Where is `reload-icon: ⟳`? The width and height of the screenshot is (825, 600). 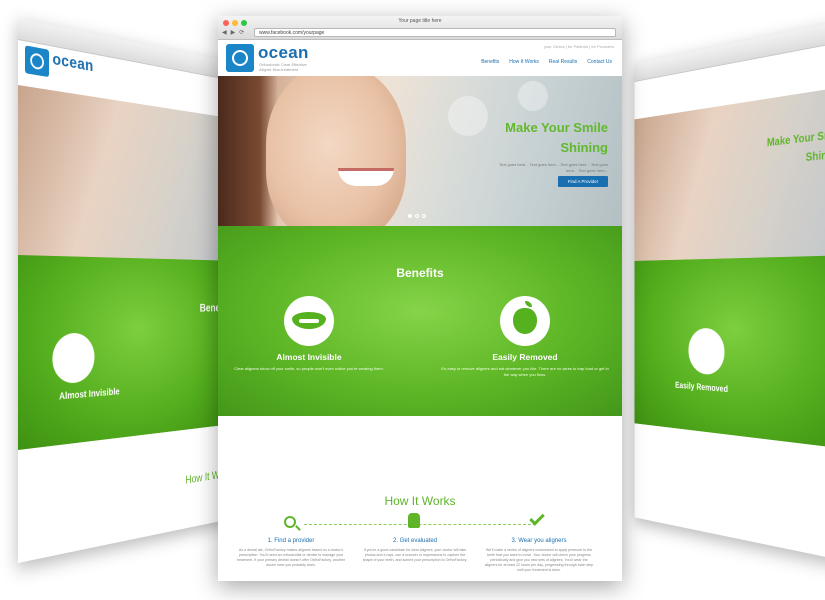 reload-icon: ⟳ is located at coordinates (241, 32).